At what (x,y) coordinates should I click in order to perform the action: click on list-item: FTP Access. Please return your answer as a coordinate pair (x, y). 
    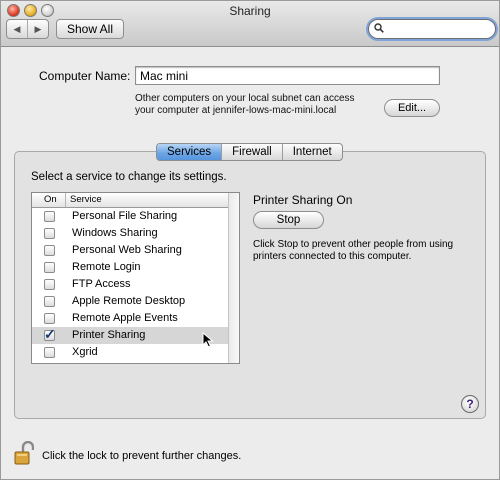
    Looking at the image, I should click on (130, 284).